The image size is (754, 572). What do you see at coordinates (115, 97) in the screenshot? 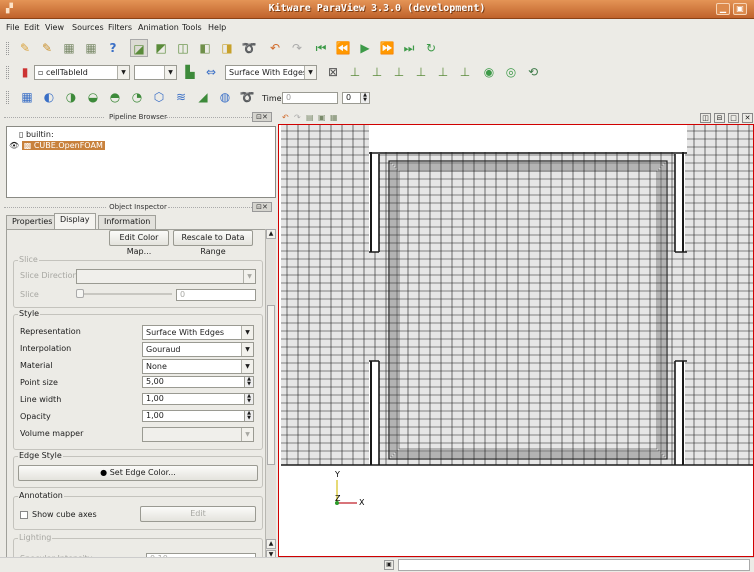
I see `threshold-icon: ◓` at bounding box center [115, 97].